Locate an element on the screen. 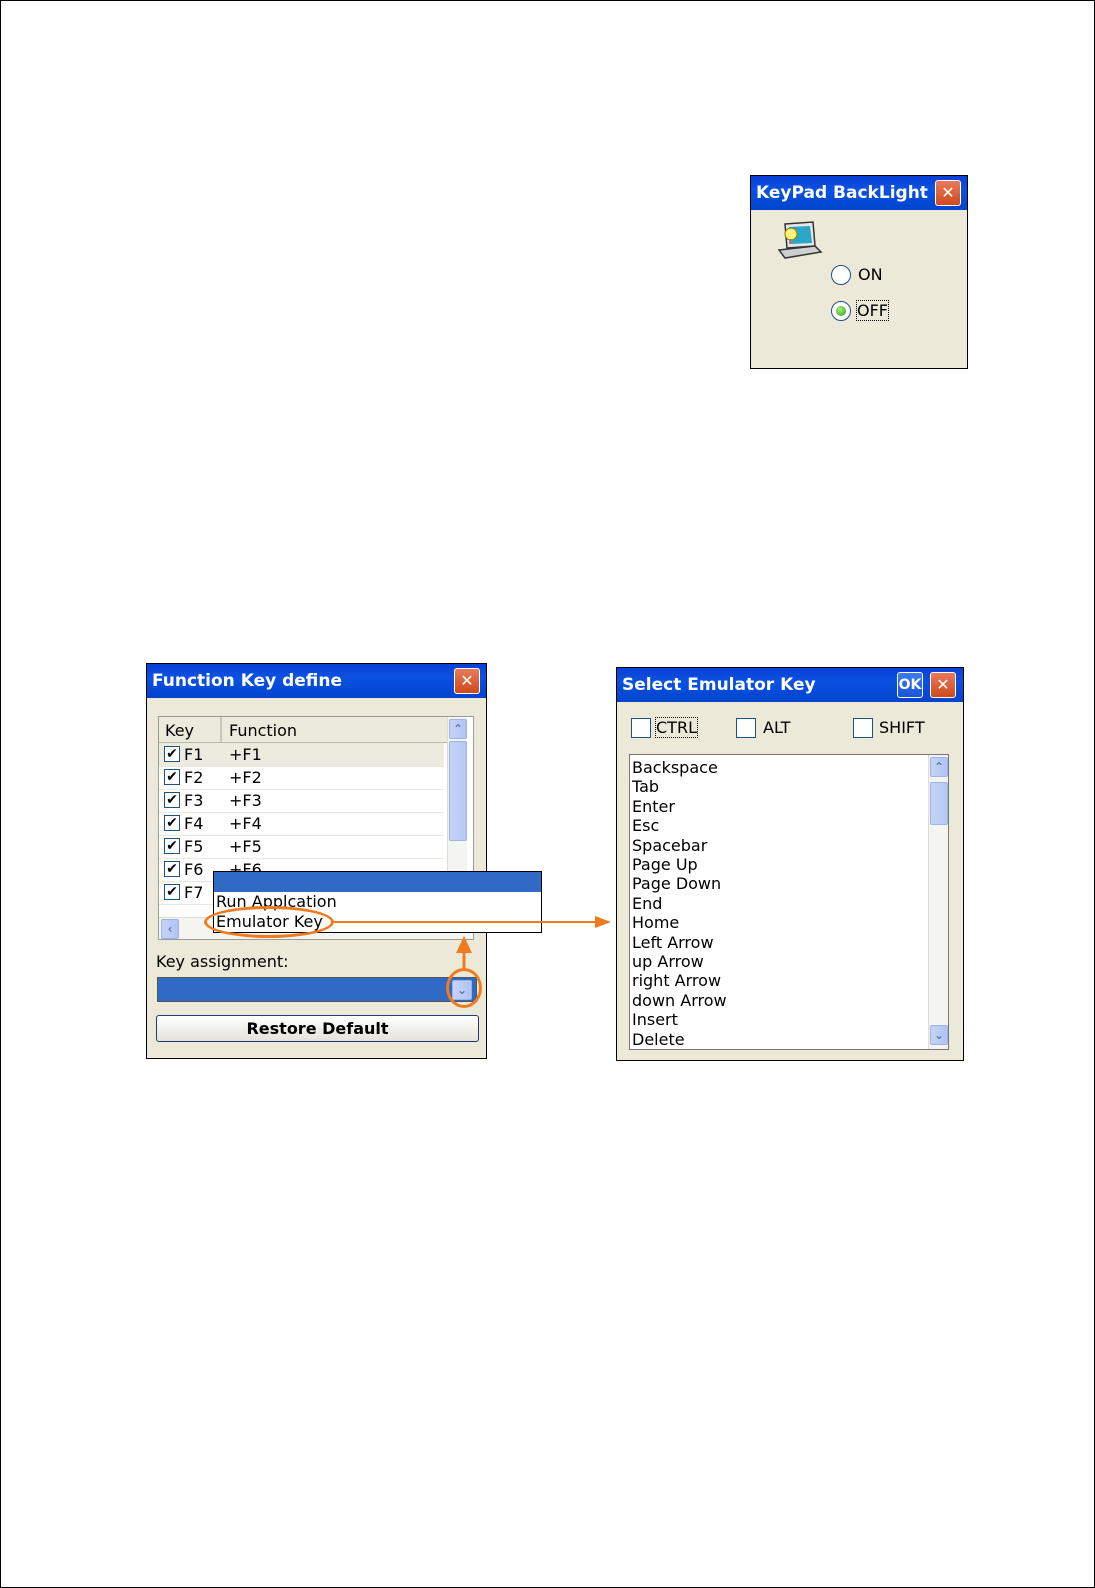  list-item: up Arrow is located at coordinates (668, 961).